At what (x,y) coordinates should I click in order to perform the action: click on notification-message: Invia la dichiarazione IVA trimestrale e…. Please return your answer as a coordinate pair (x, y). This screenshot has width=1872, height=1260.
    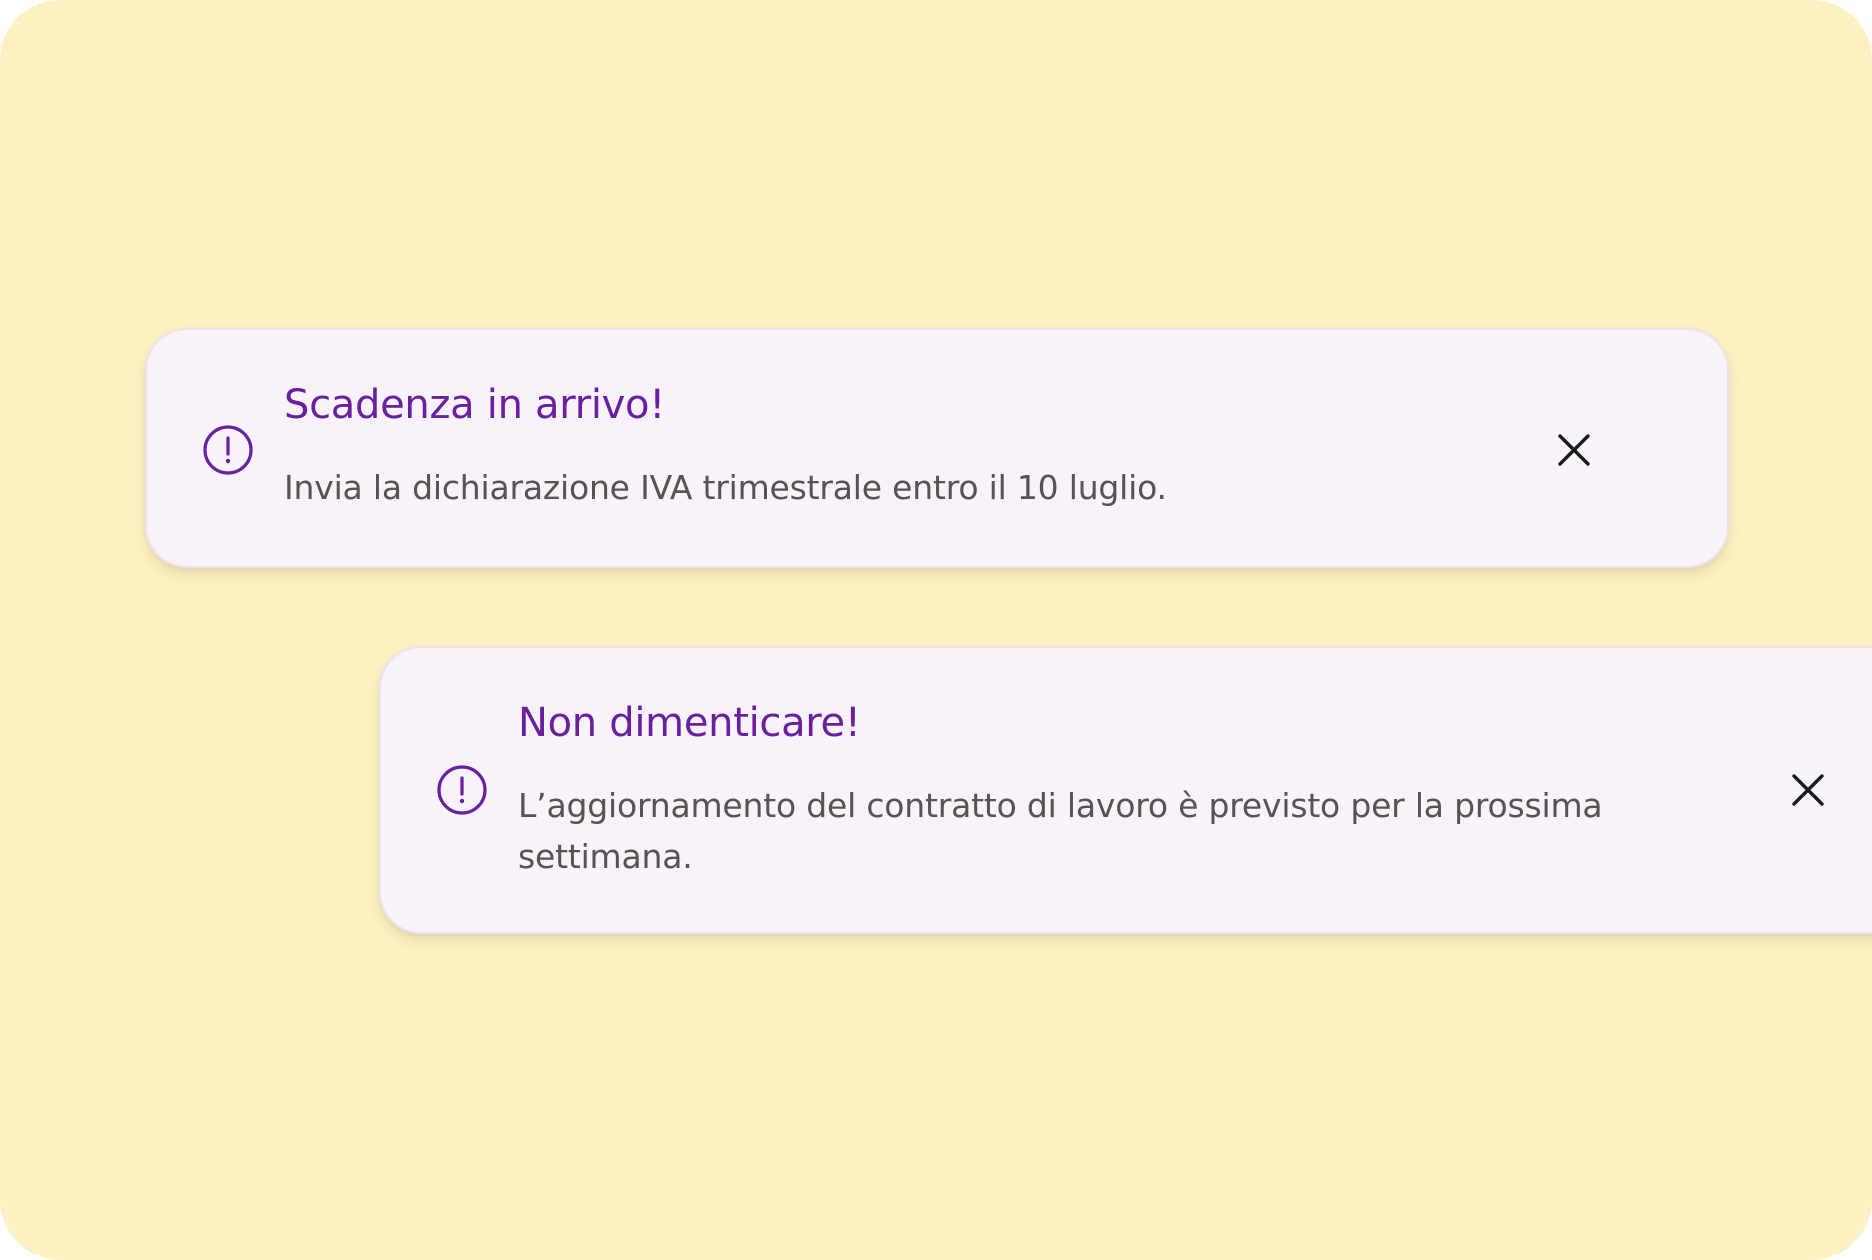
    Looking at the image, I should click on (725, 487).